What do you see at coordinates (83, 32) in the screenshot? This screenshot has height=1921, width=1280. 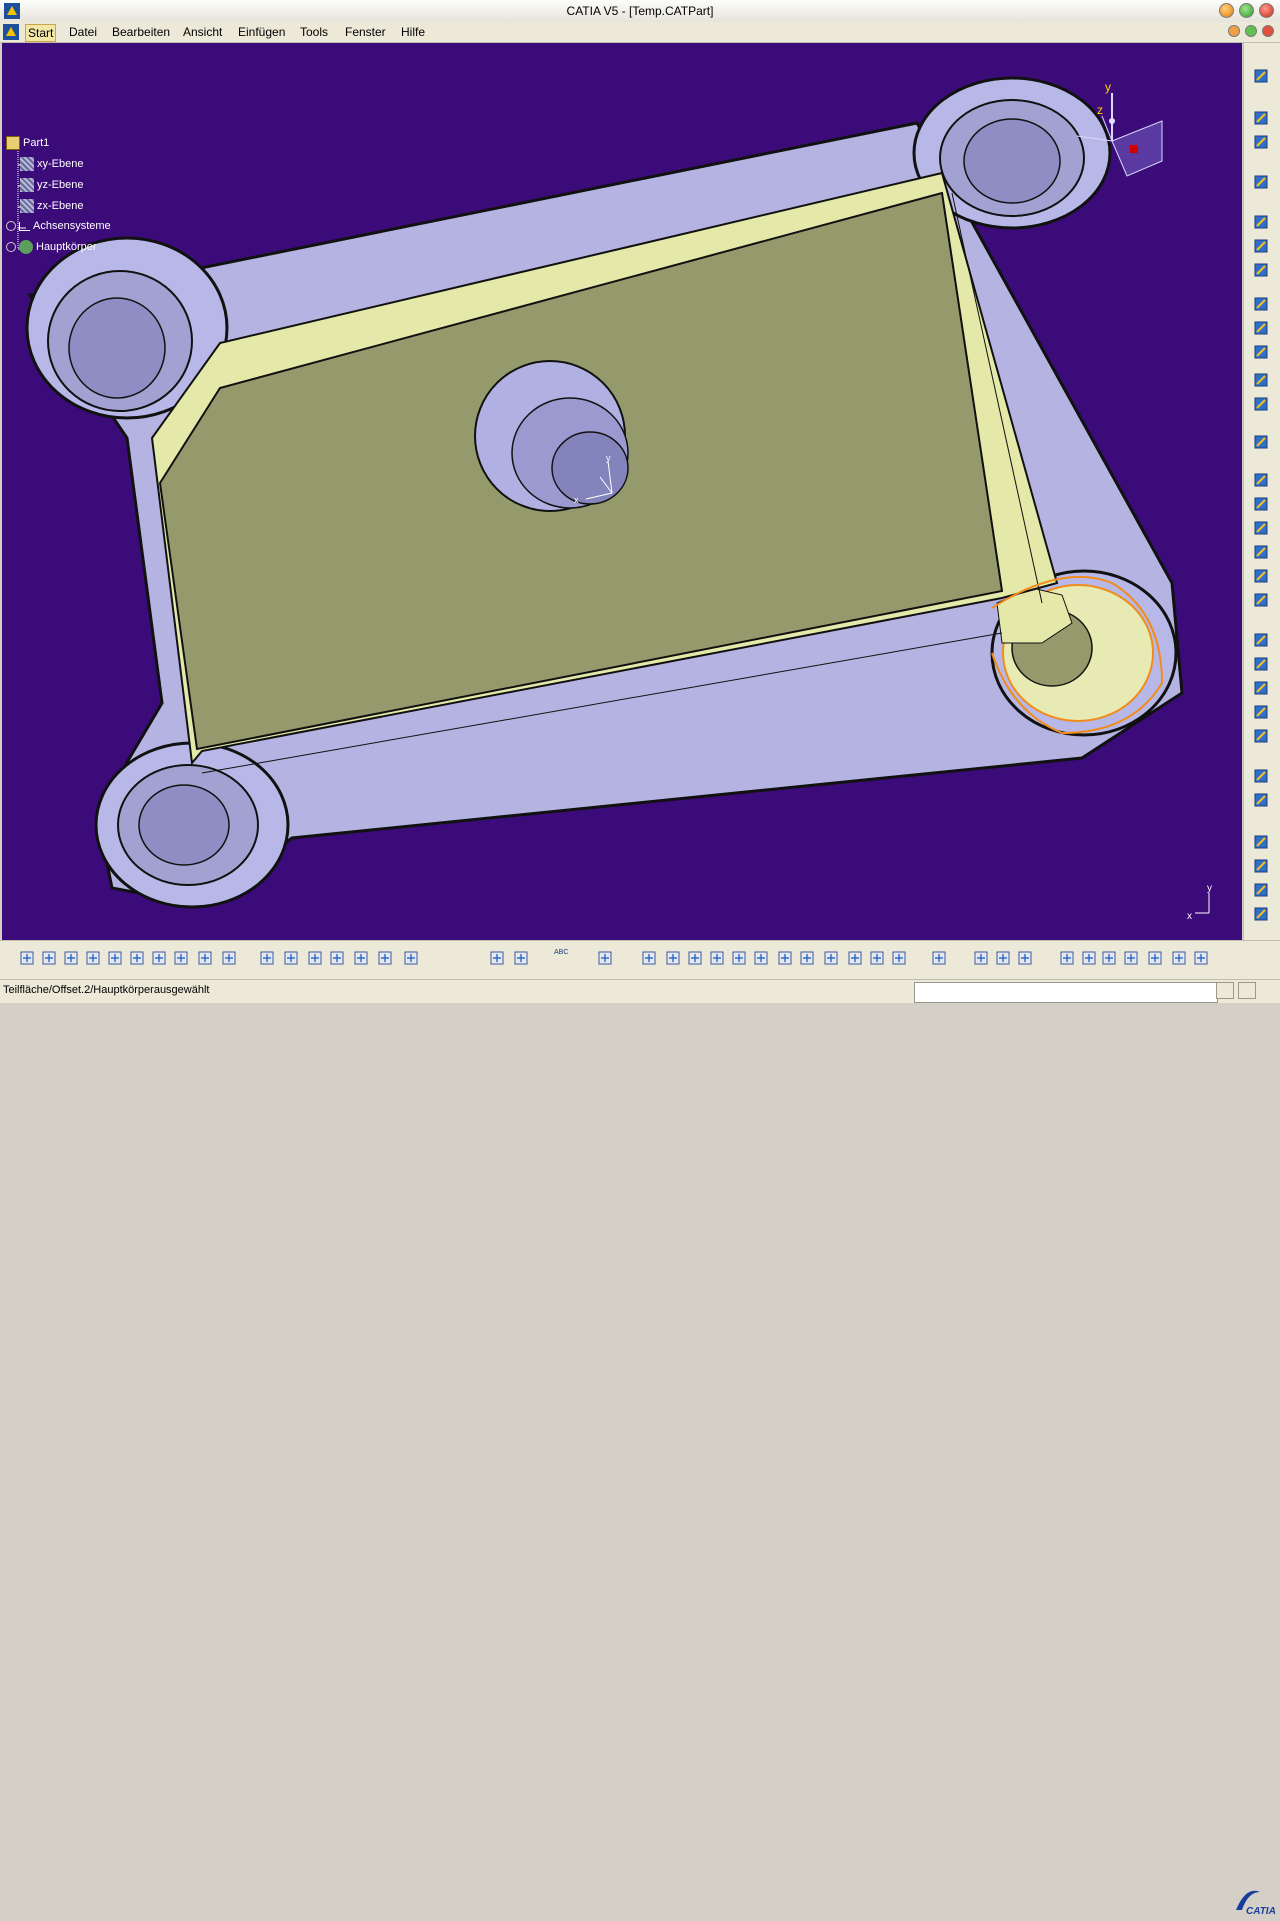 I see `menu-datei: Datei` at bounding box center [83, 32].